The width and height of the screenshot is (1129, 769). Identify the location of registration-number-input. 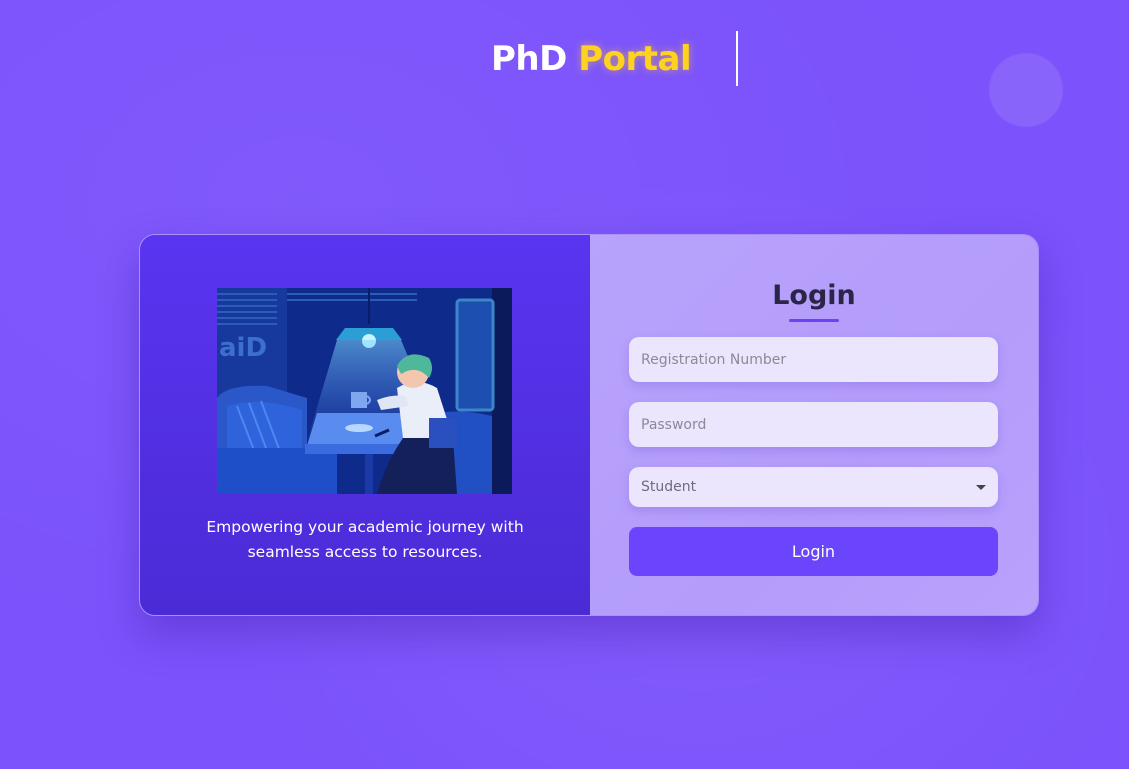
(813, 359).